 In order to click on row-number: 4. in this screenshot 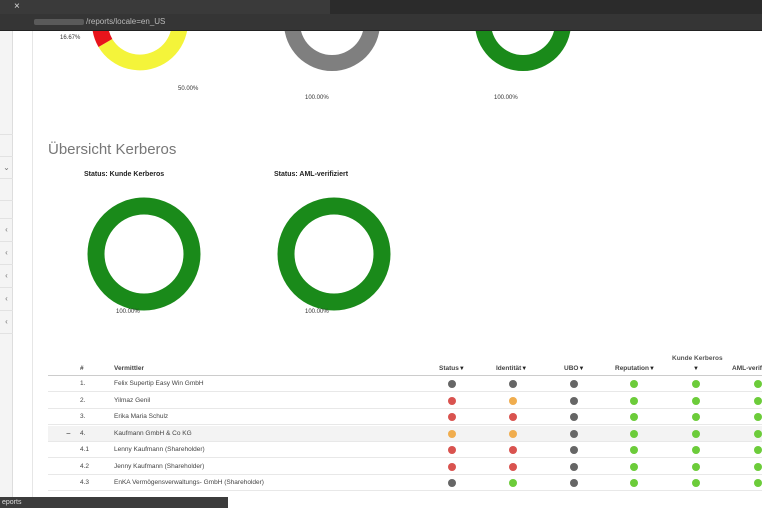, I will do `click(83, 433)`.